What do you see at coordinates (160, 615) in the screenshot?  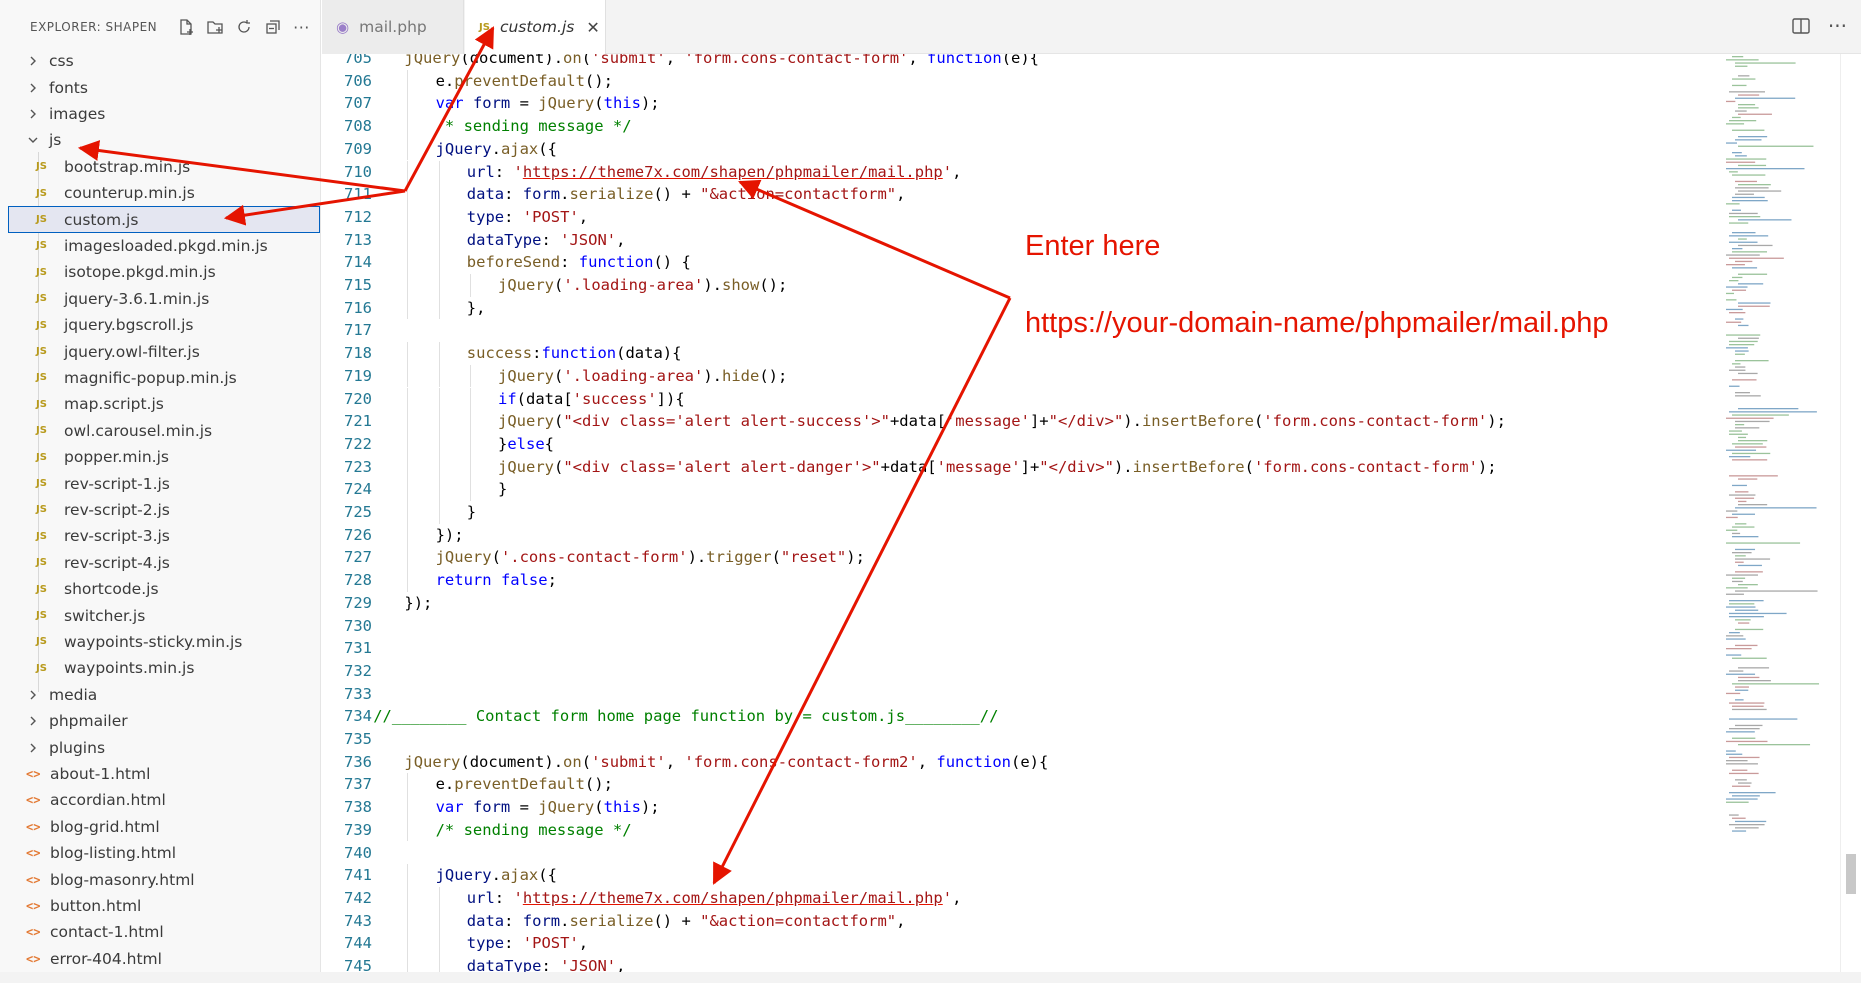 I see `tree-file-switcher-js: JS switcher.js` at bounding box center [160, 615].